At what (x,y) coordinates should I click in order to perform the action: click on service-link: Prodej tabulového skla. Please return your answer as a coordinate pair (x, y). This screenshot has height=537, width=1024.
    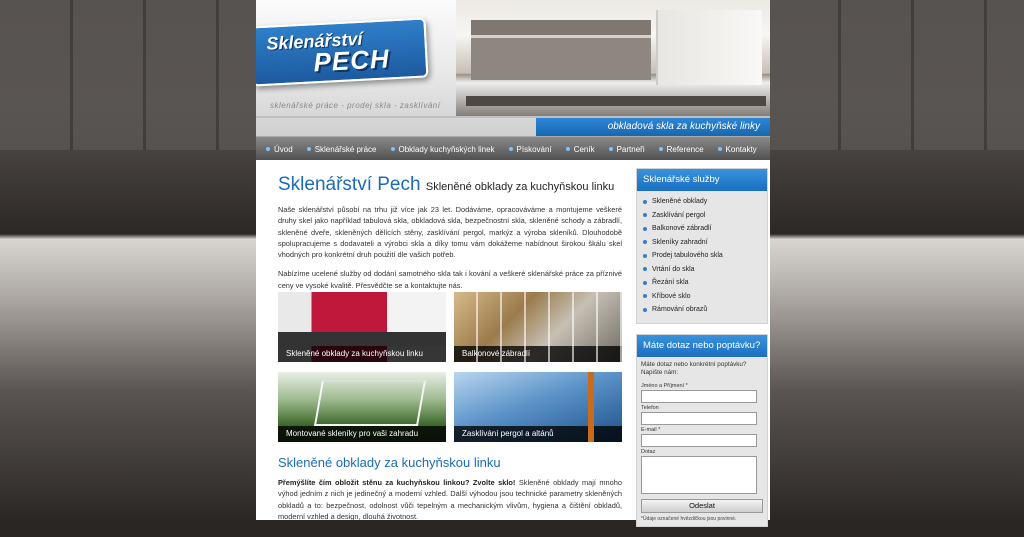
    Looking at the image, I should click on (702, 256).